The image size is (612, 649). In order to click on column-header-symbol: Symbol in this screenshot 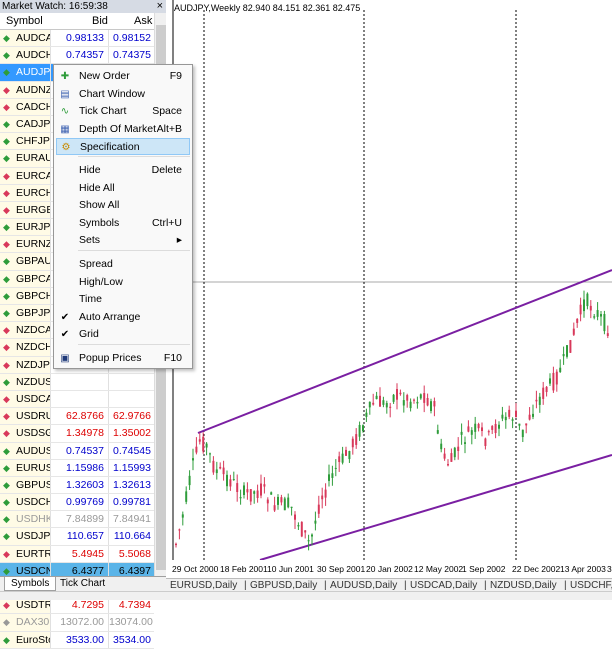, I will do `click(24, 21)`.